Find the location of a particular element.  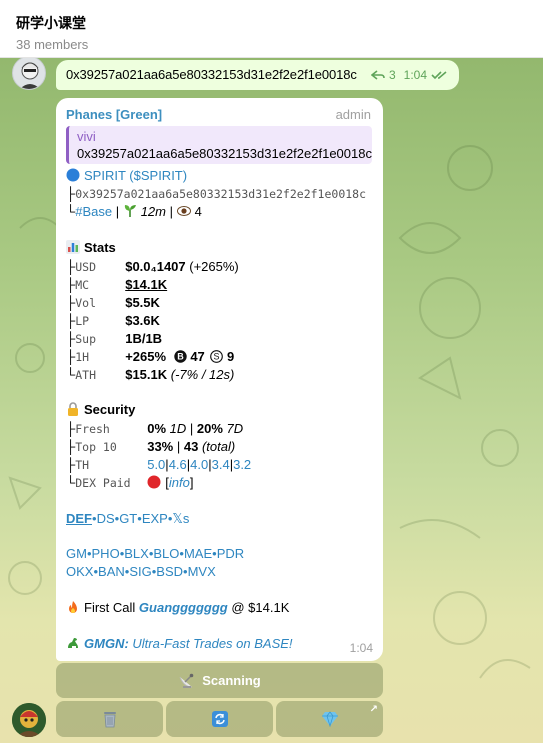

first-call-line: First Call Guanggggggg @ $14.1K is located at coordinates (177, 608).